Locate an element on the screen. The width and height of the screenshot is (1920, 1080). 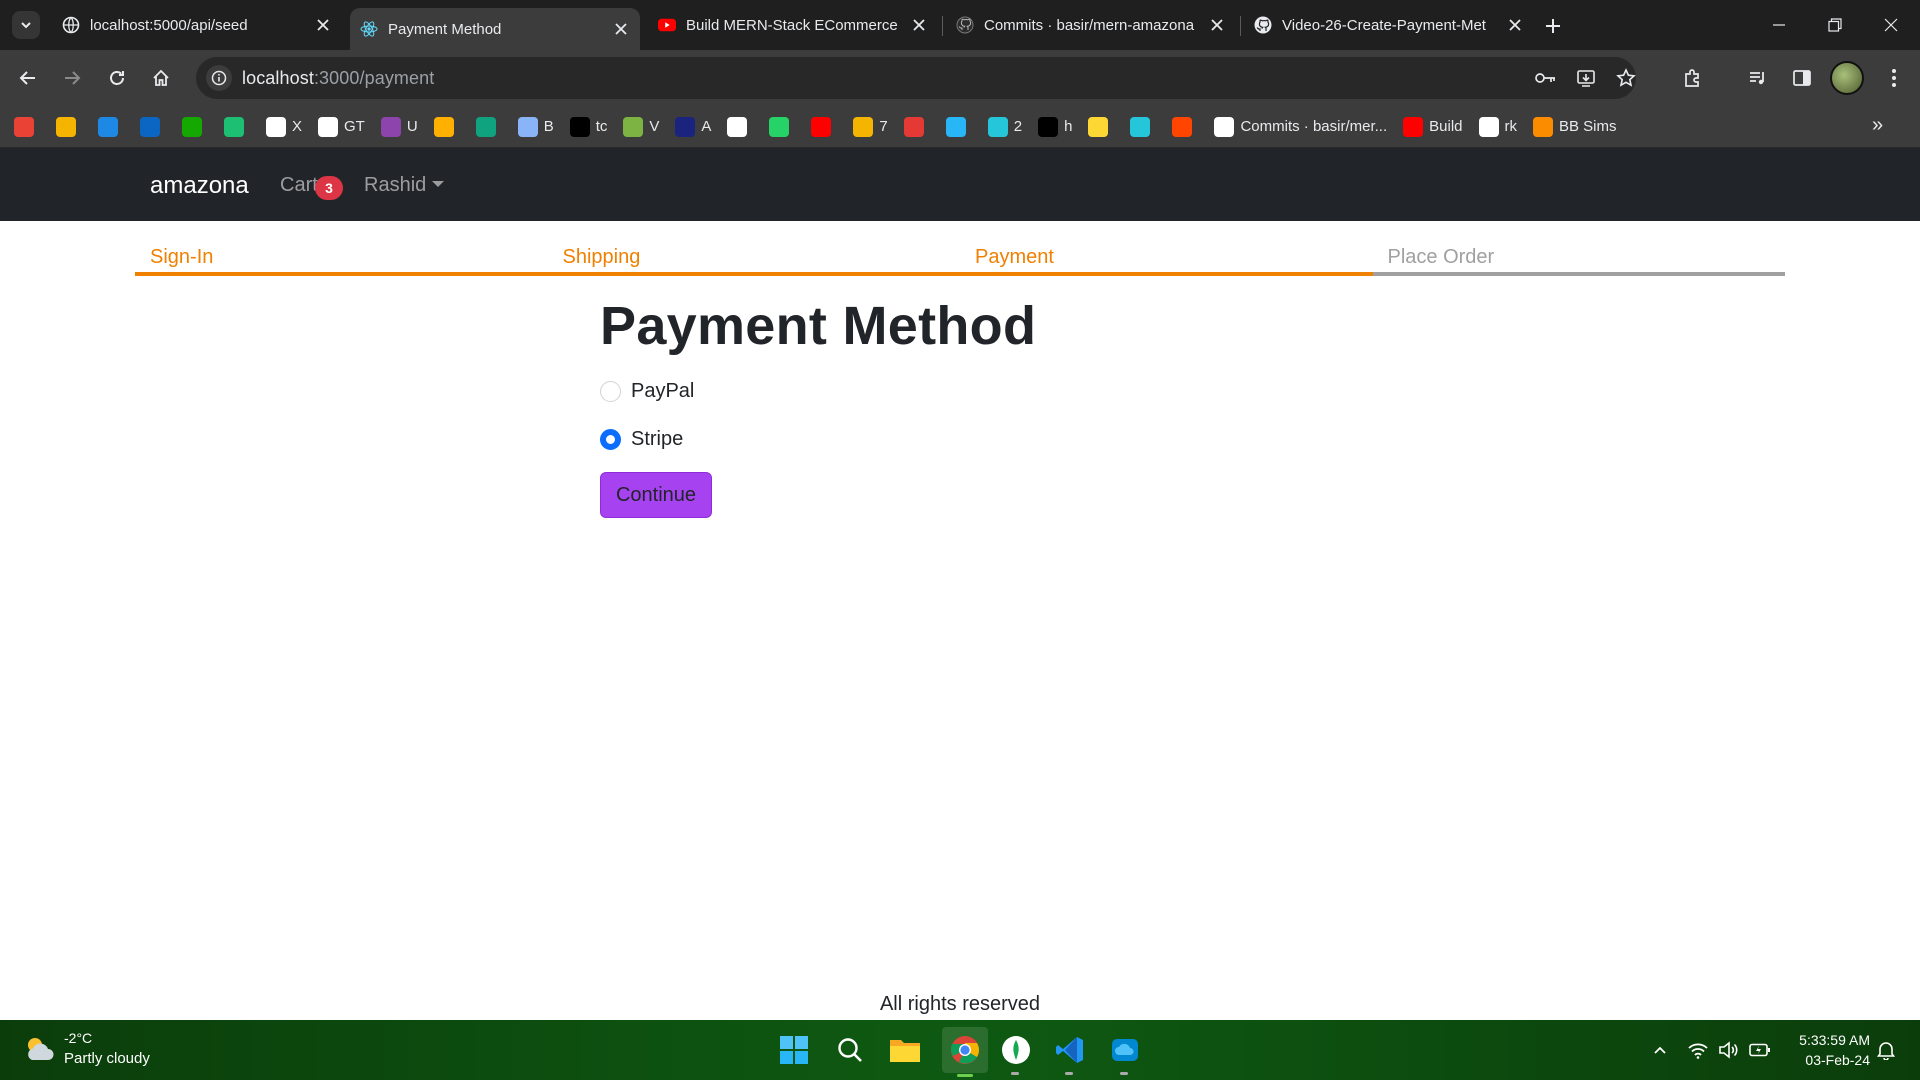
bookmarks-overflow-icon: » is located at coordinates (1877, 125).